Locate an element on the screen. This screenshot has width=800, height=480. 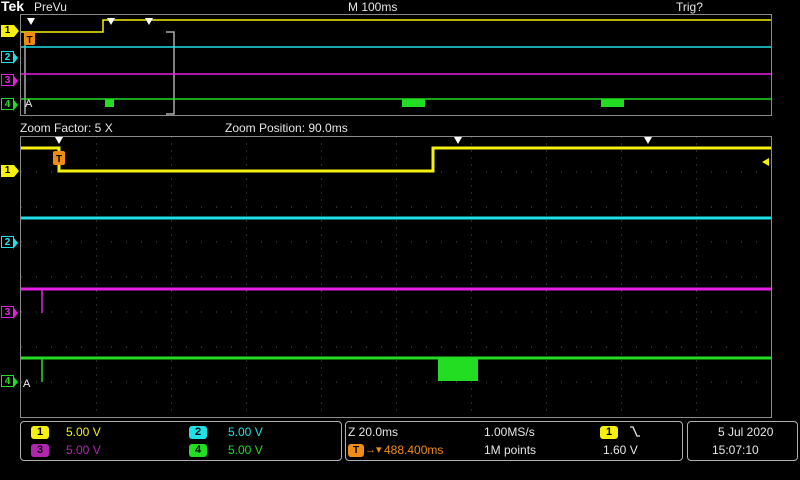
zoom-ch4-marker: 4 is located at coordinates (9, 381).